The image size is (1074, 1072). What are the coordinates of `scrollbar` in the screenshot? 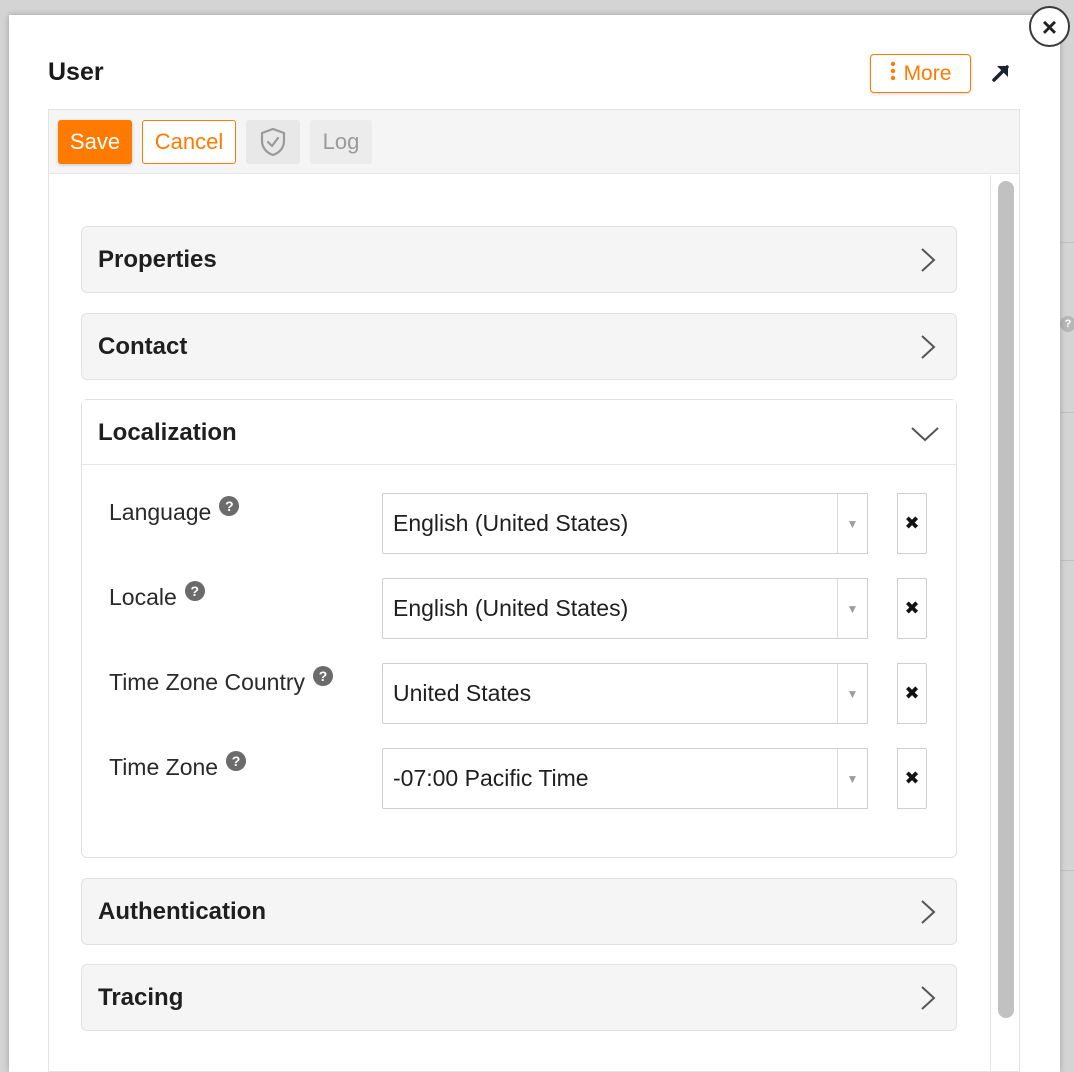 It's located at (1004, 623).